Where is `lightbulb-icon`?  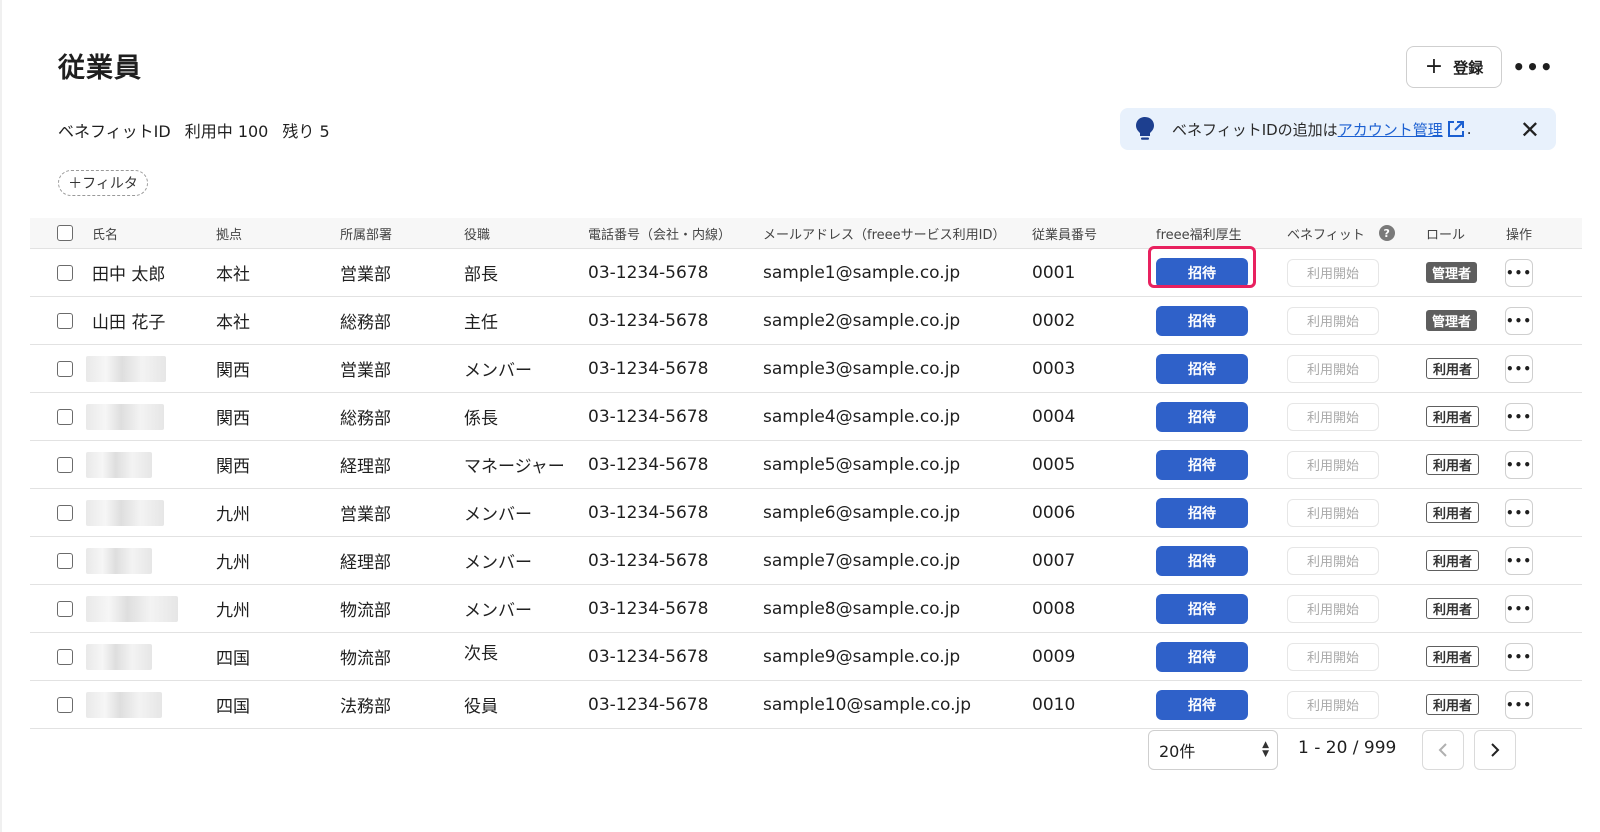
lightbulb-icon is located at coordinates (1145, 128).